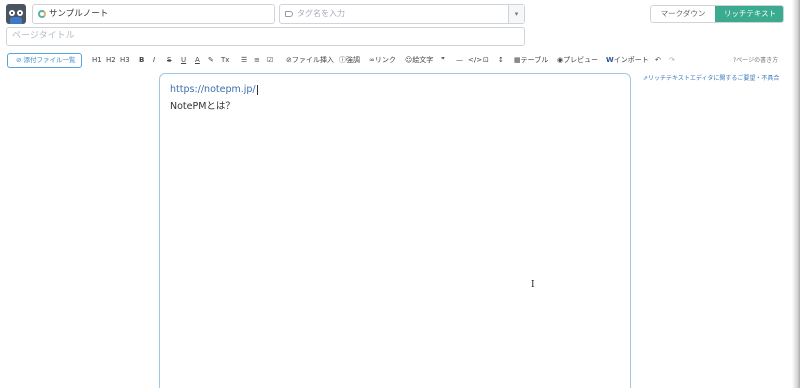 Image resolution: width=800 pixels, height=388 pixels. I want to click on editor-line-heading: NotePMとは？, so click(202, 105).